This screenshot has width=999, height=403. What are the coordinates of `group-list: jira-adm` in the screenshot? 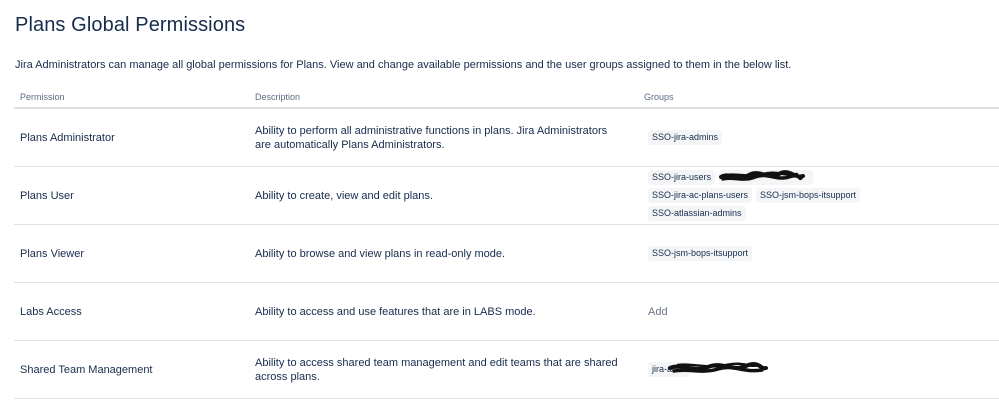 It's located at (783, 369).